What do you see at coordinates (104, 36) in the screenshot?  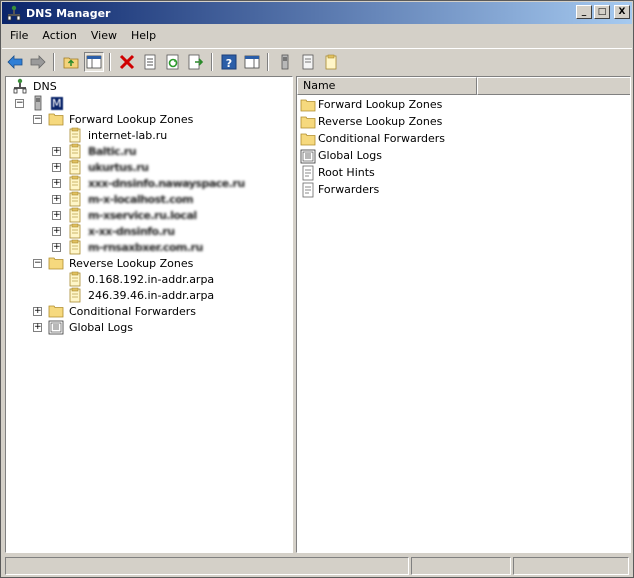 I see `menu-view: View` at bounding box center [104, 36].